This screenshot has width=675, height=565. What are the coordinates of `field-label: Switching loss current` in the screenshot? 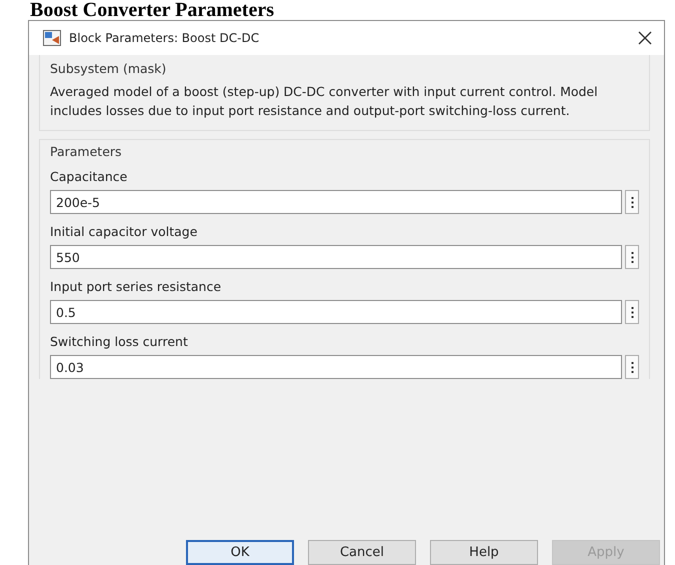 It's located at (119, 341).